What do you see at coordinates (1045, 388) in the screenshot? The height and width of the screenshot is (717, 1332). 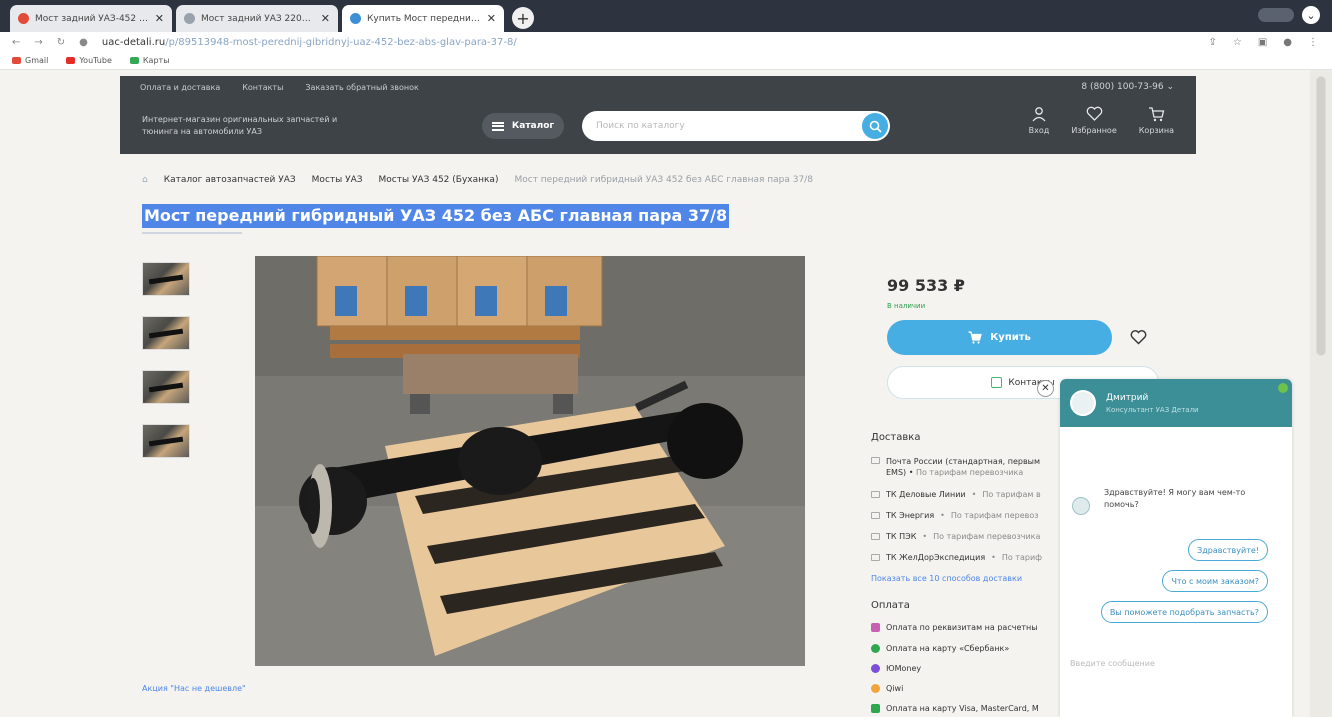 I see `chat-close-button: ✕` at bounding box center [1045, 388].